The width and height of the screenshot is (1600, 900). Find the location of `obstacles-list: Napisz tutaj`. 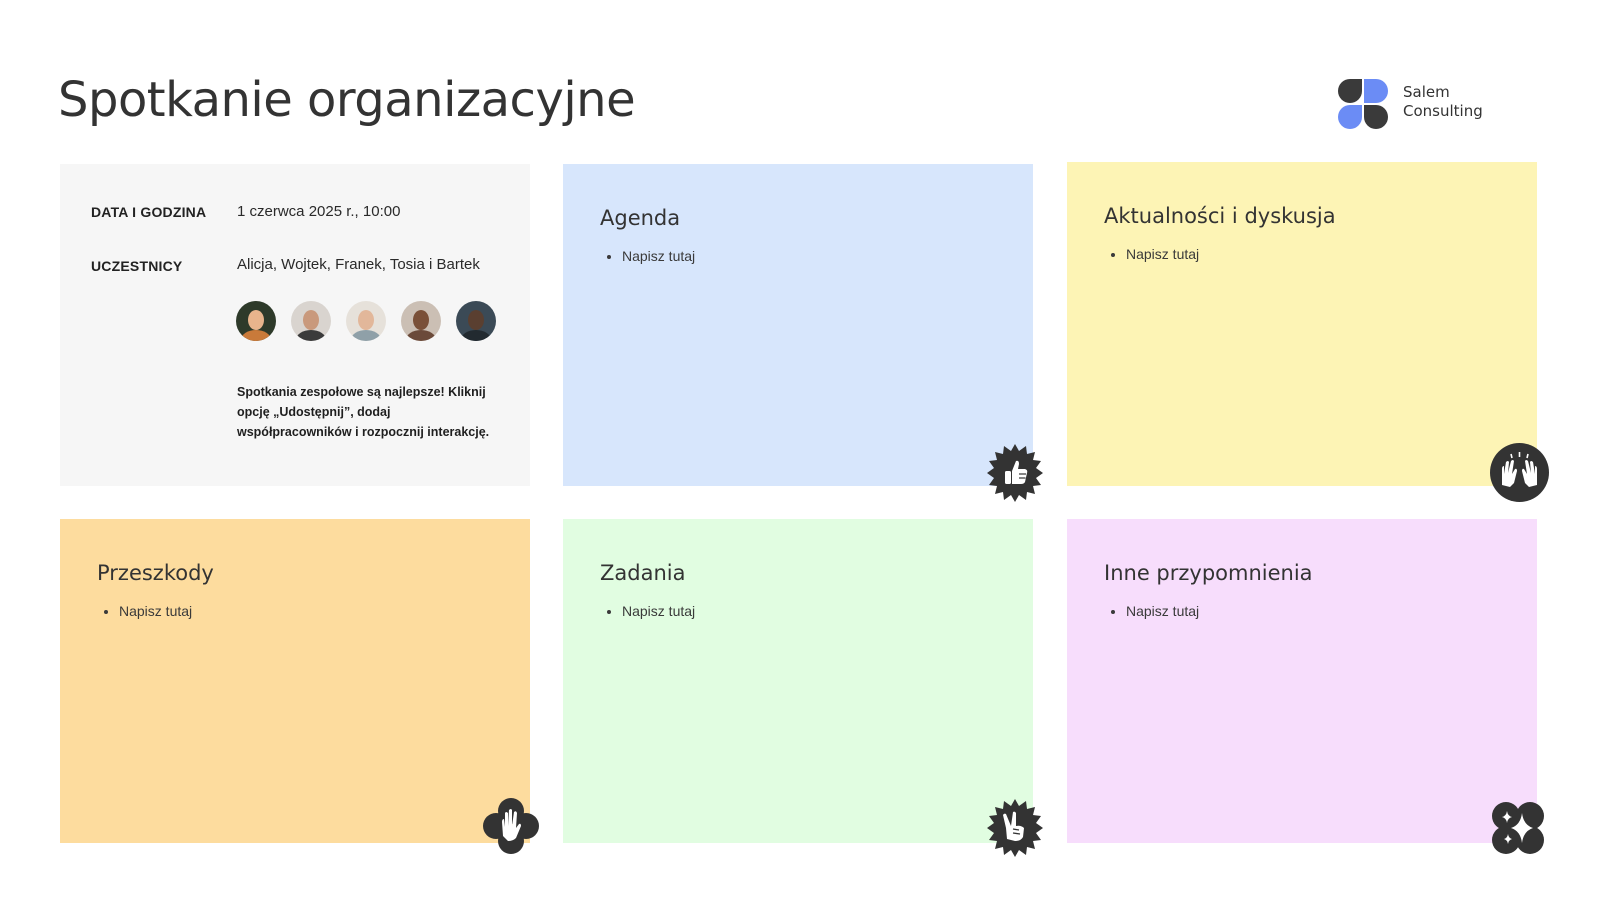

obstacles-list: Napisz tutaj is located at coordinates (144, 611).